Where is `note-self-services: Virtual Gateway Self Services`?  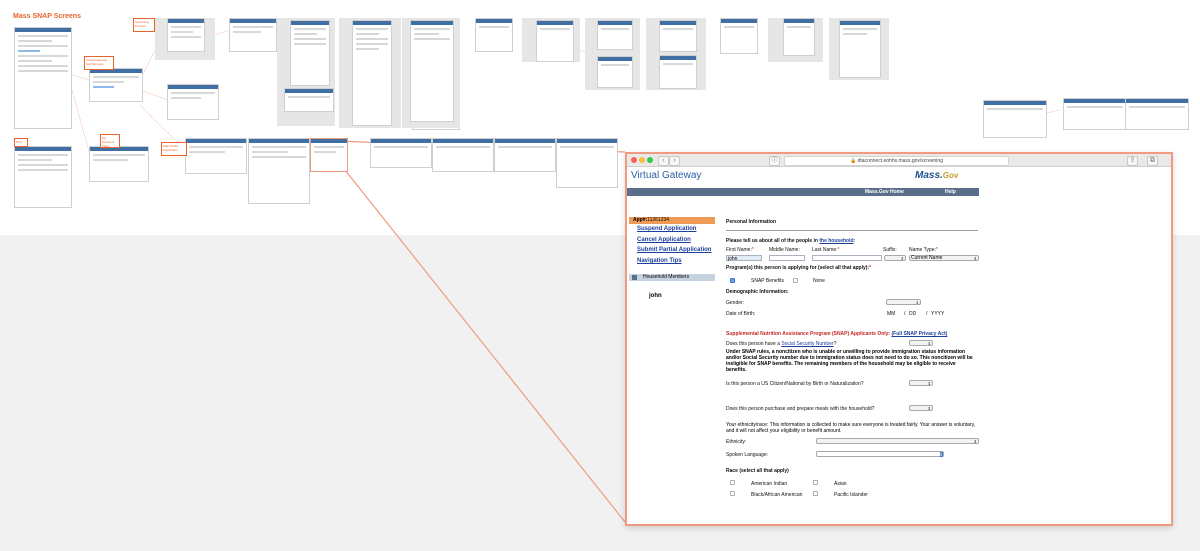 note-self-services: Virtual Gateway Self Services is located at coordinates (99, 63).